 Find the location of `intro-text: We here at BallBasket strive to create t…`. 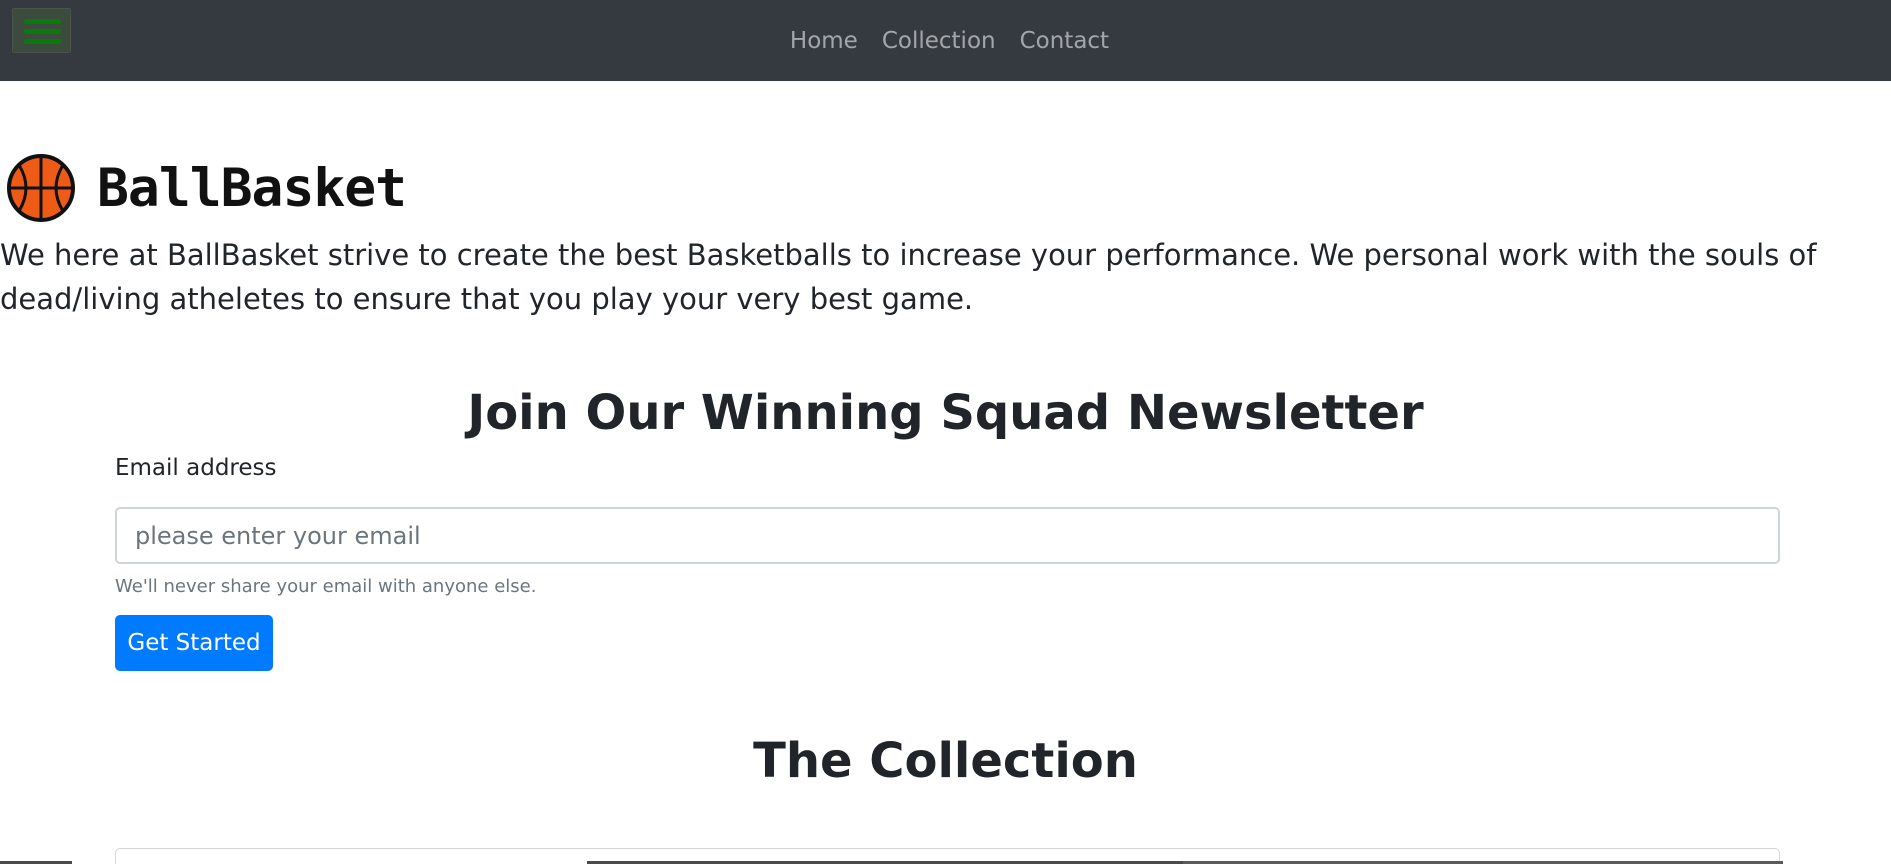

intro-text: We here at BallBasket strive to create t… is located at coordinates (908, 277).